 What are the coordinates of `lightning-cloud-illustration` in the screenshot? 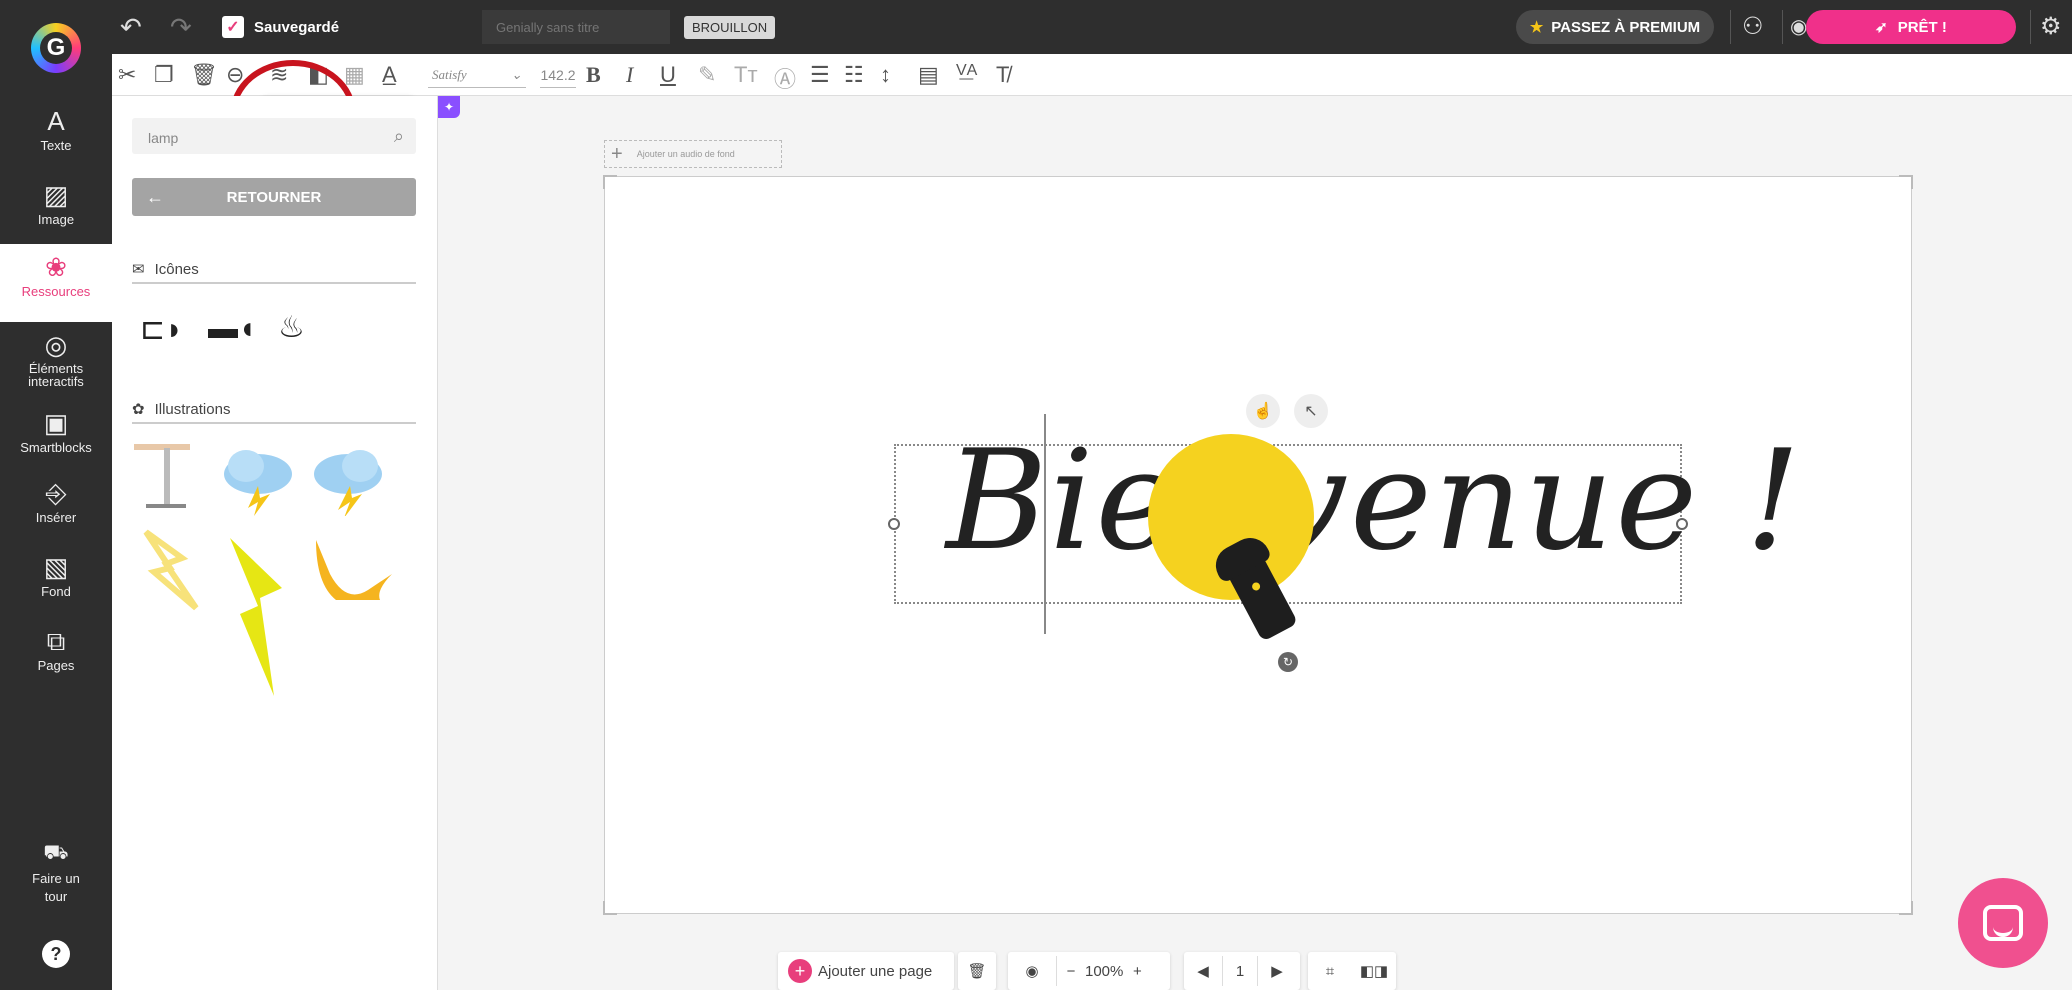 It's located at (348, 481).